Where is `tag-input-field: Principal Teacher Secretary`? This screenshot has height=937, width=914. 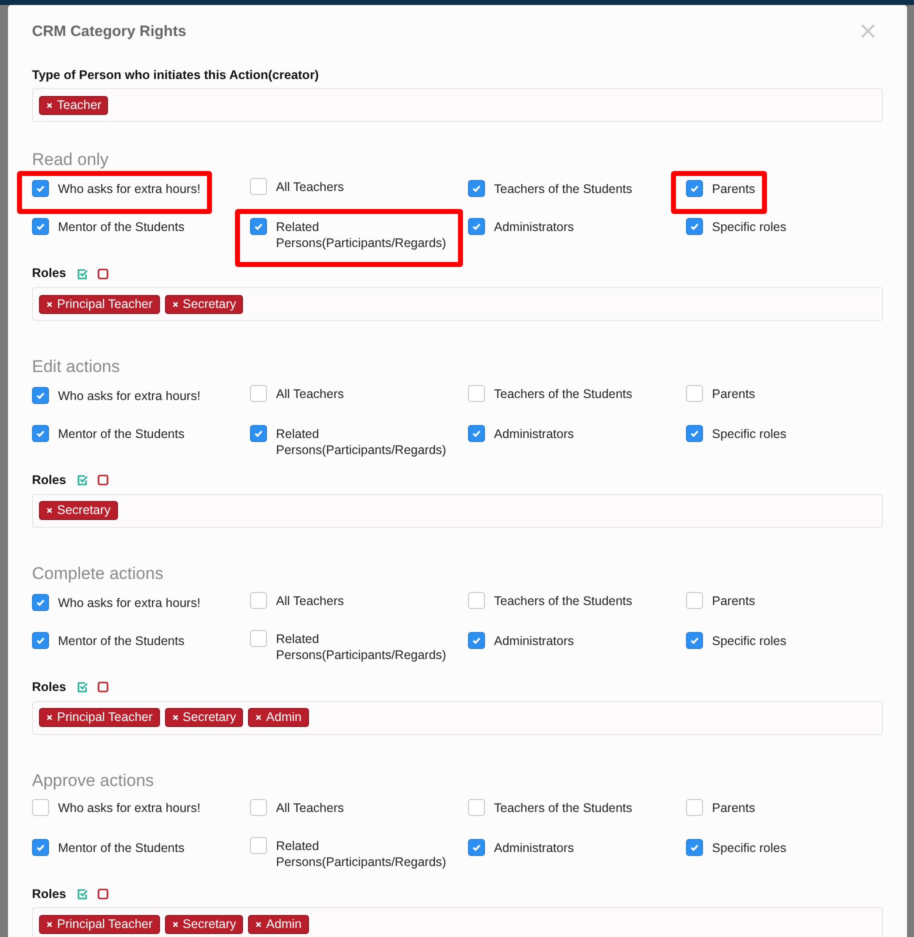 tag-input-field: Principal Teacher Secretary is located at coordinates (457, 304).